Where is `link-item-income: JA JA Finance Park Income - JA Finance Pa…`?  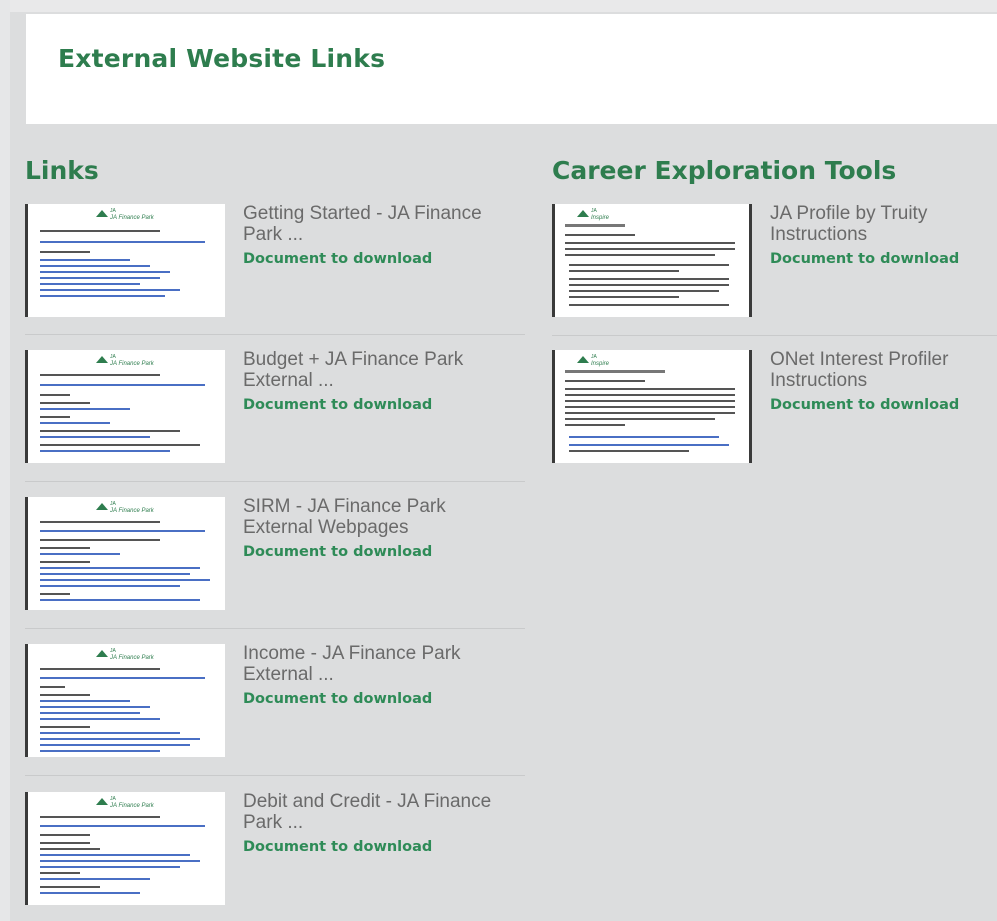 link-item-income: JA JA Finance Park Income - JA Finance Pa… is located at coordinates (276, 702).